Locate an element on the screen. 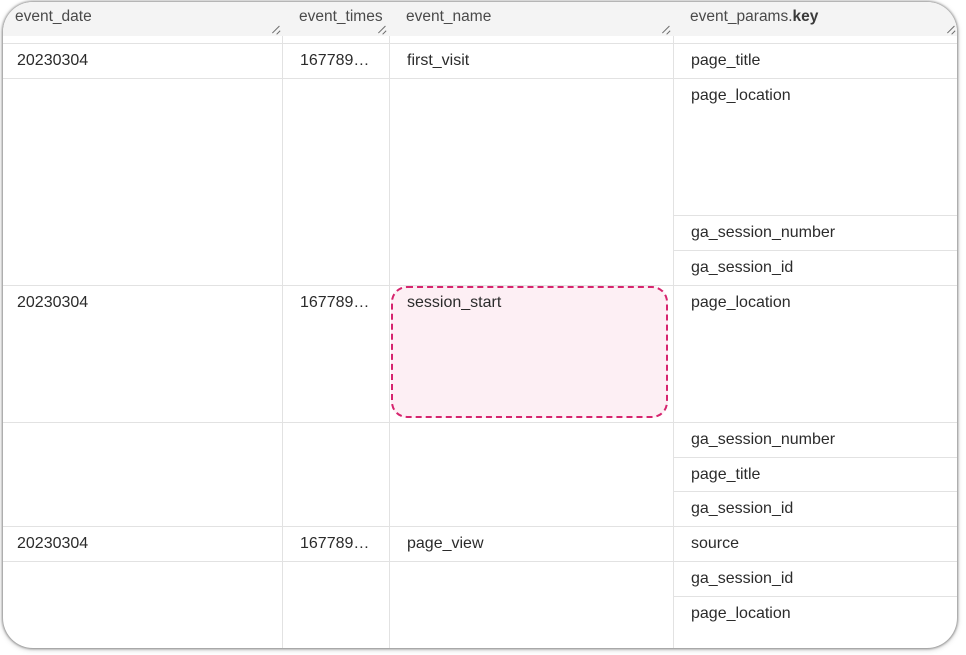 This screenshot has height=655, width=966. column-header-event-timestamp: event_times is located at coordinates (335, 19).